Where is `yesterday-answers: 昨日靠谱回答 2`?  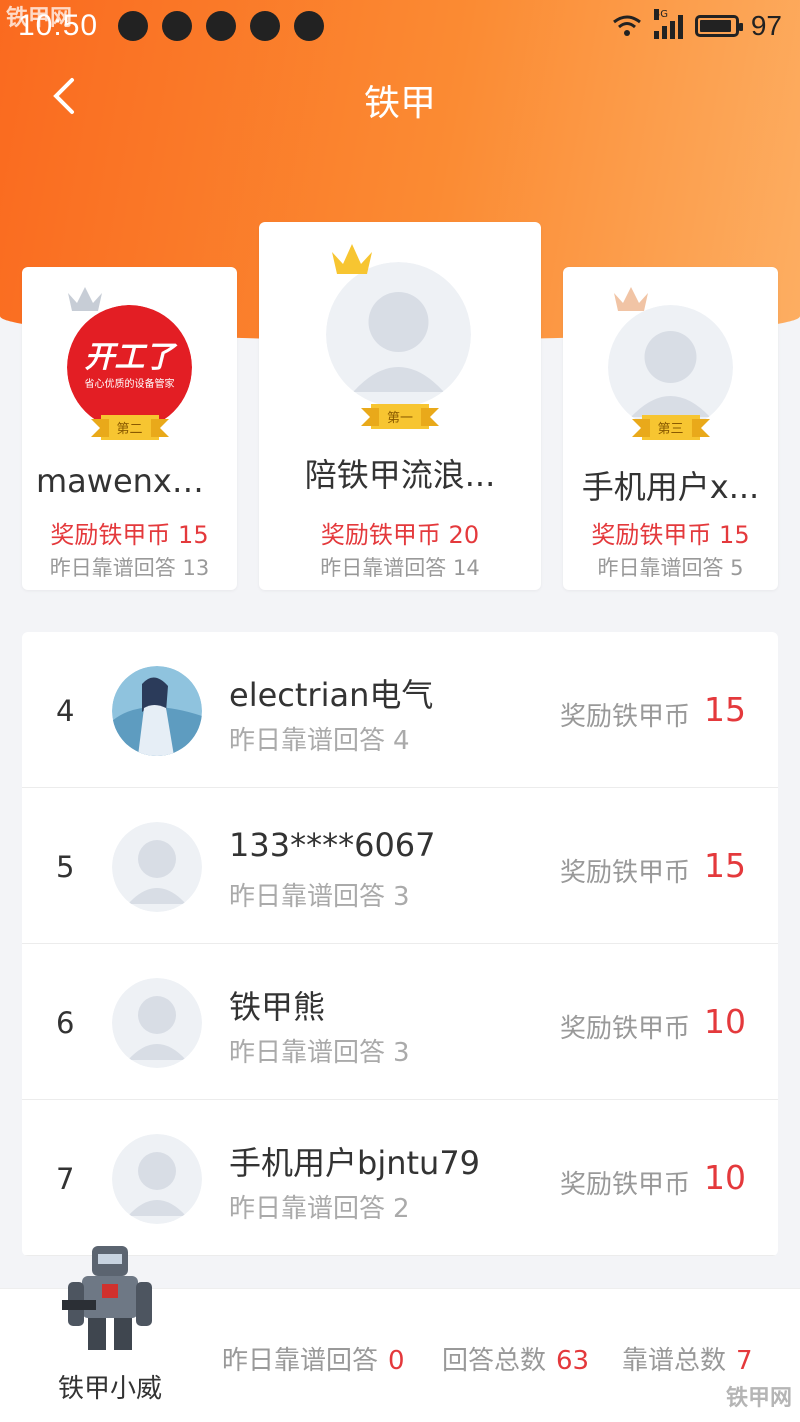 yesterday-answers: 昨日靠谱回答 2 is located at coordinates (319, 1209).